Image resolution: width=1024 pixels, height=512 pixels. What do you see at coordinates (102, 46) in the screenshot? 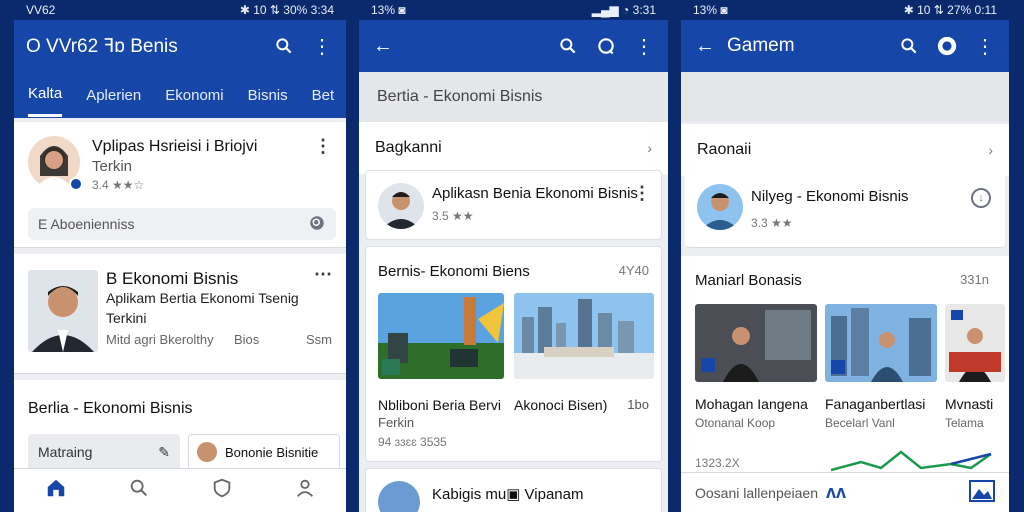
I see `app-title: O VVr62 ꟻɒ Benis` at bounding box center [102, 46].